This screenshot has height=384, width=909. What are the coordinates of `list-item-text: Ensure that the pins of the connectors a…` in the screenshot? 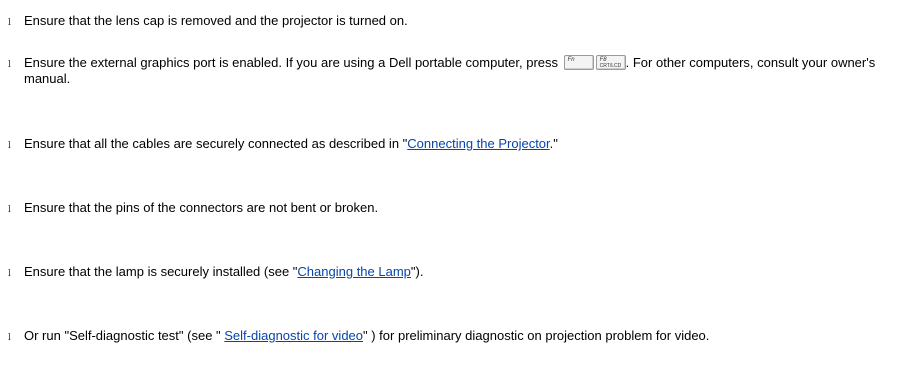 It's located at (201, 207).